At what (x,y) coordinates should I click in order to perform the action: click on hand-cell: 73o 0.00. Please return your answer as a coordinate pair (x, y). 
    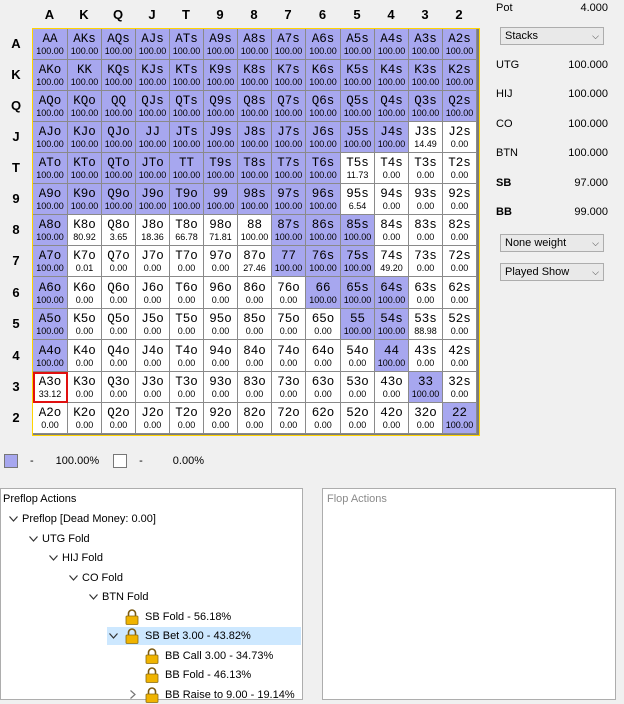
    Looking at the image, I should click on (289, 387).